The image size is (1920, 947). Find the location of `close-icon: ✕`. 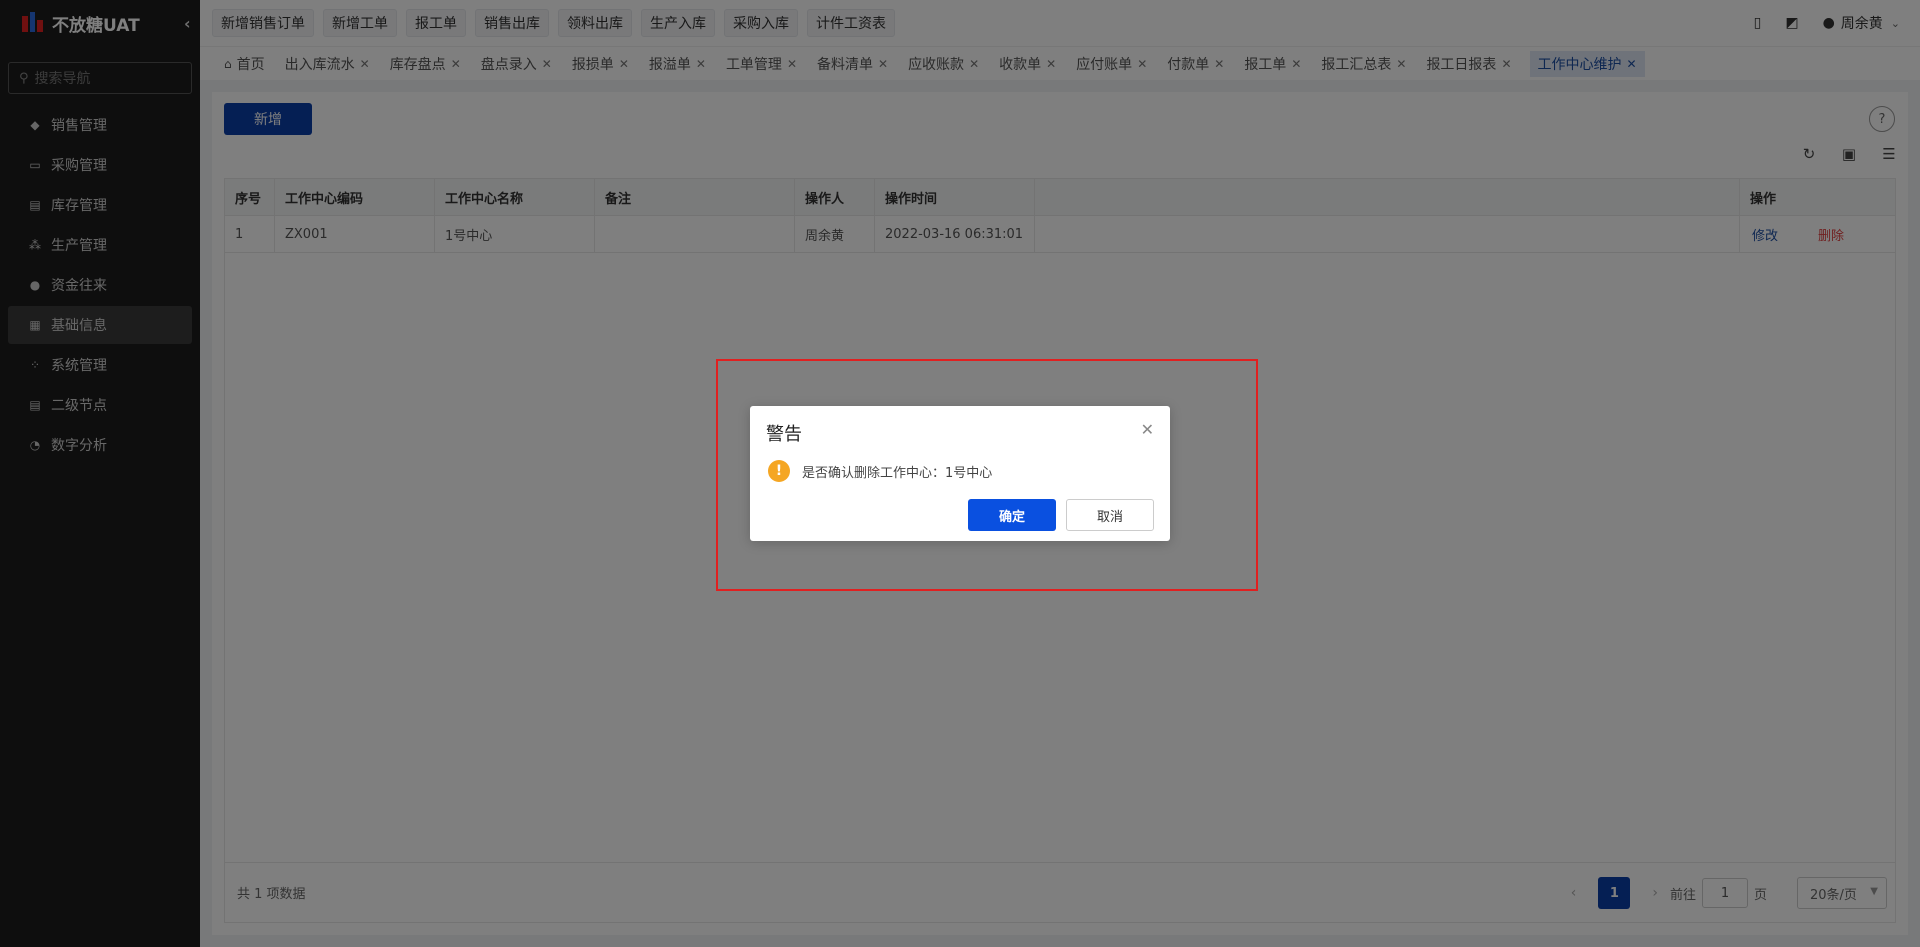

close-icon: ✕ is located at coordinates (1147, 429).